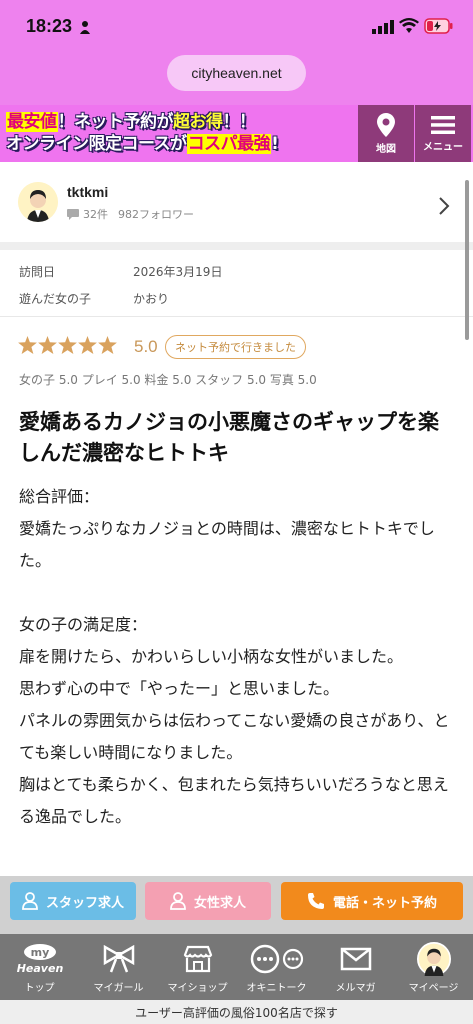  I want to click on review-line: 女の子の満足度：, so click(83, 624).